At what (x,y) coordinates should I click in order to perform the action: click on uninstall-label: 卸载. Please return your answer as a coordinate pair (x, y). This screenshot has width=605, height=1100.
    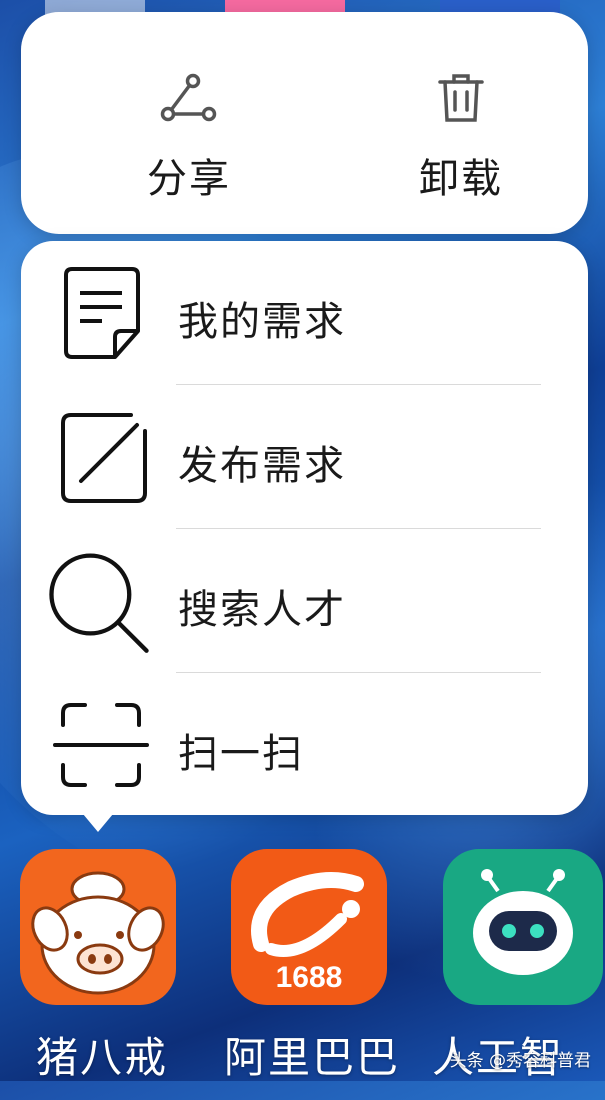
    Looking at the image, I should click on (461, 179).